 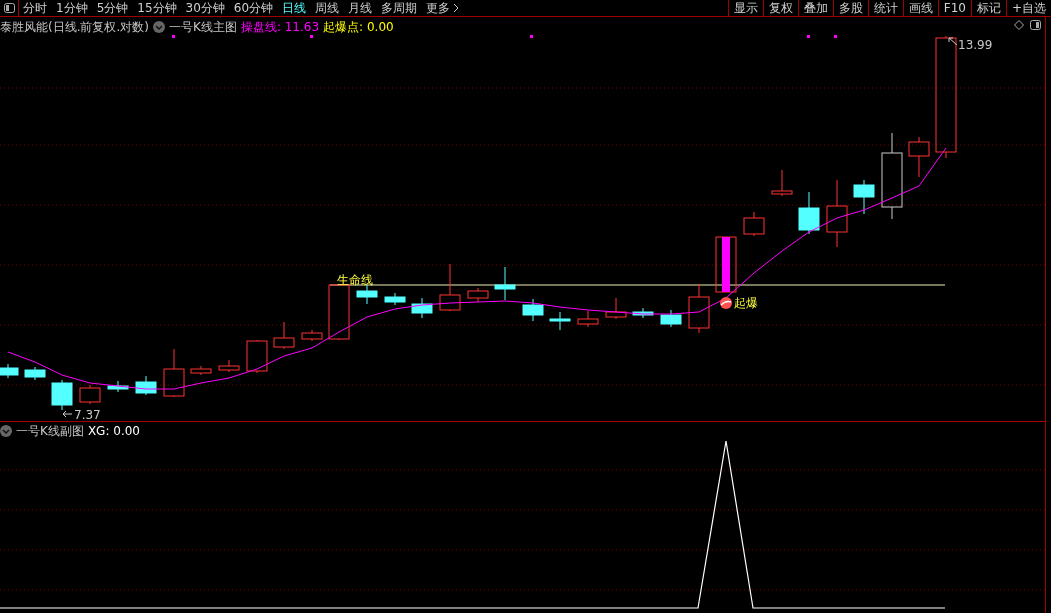 I want to click on stock-title: 泰胜风能(日线.前复权.对数), so click(x=74, y=27).